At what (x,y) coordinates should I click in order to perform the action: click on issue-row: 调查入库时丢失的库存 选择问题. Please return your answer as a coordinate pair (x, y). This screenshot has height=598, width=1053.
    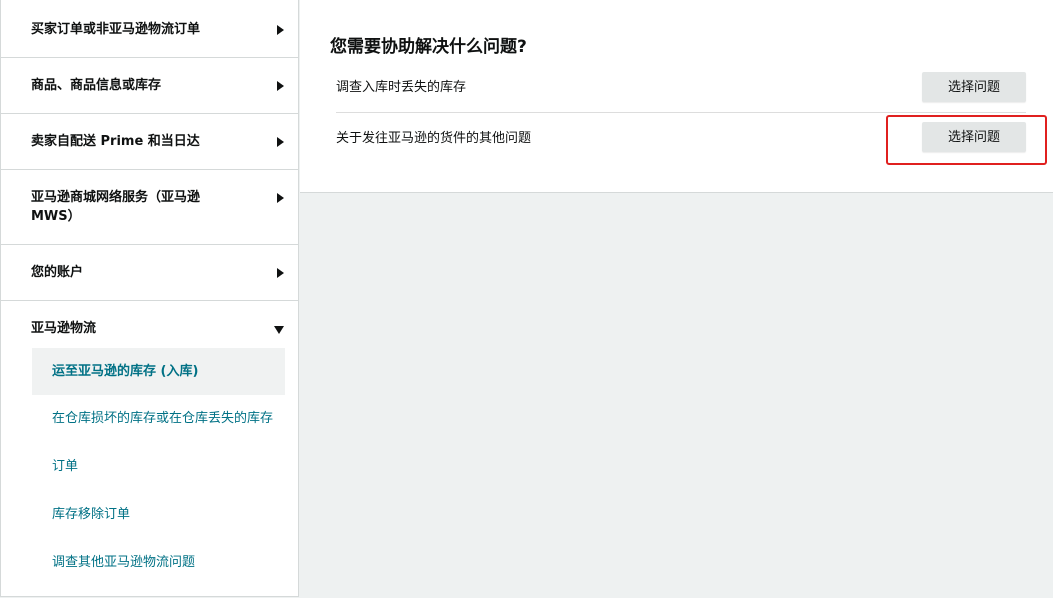
    Looking at the image, I should click on (681, 88).